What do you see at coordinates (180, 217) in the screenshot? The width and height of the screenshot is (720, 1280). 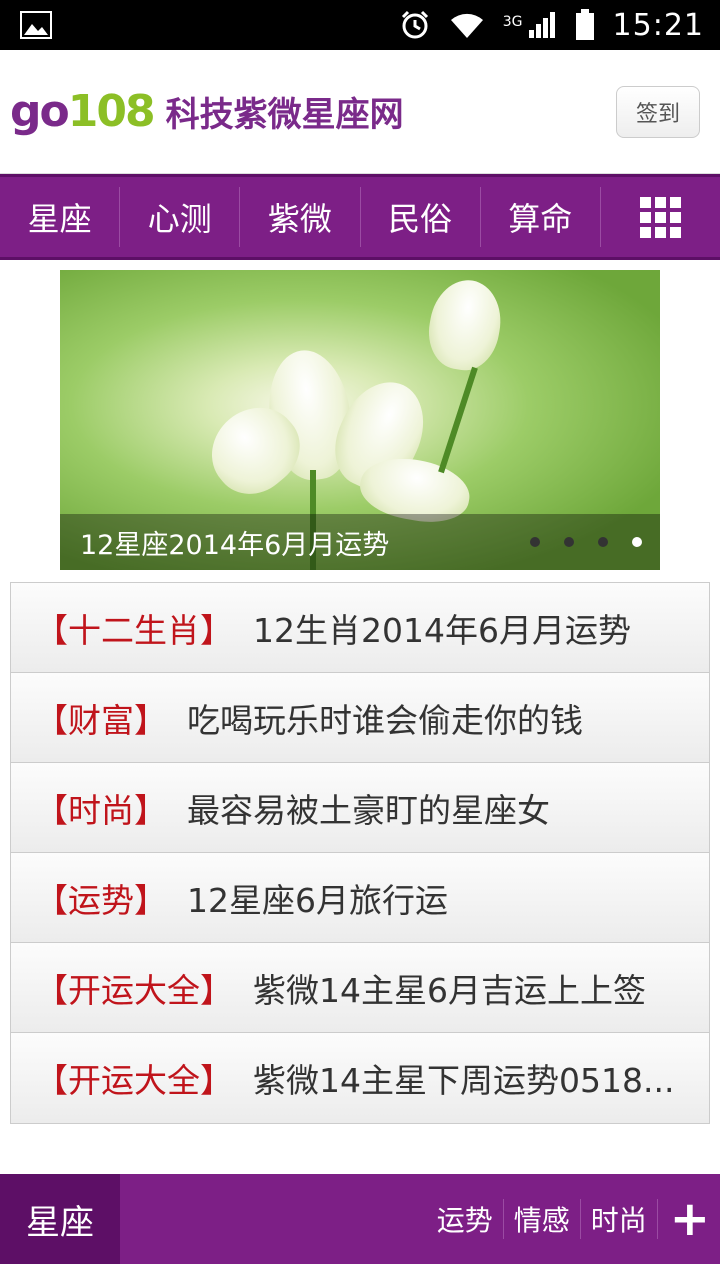 I see `nav-item-xince: 心测` at bounding box center [180, 217].